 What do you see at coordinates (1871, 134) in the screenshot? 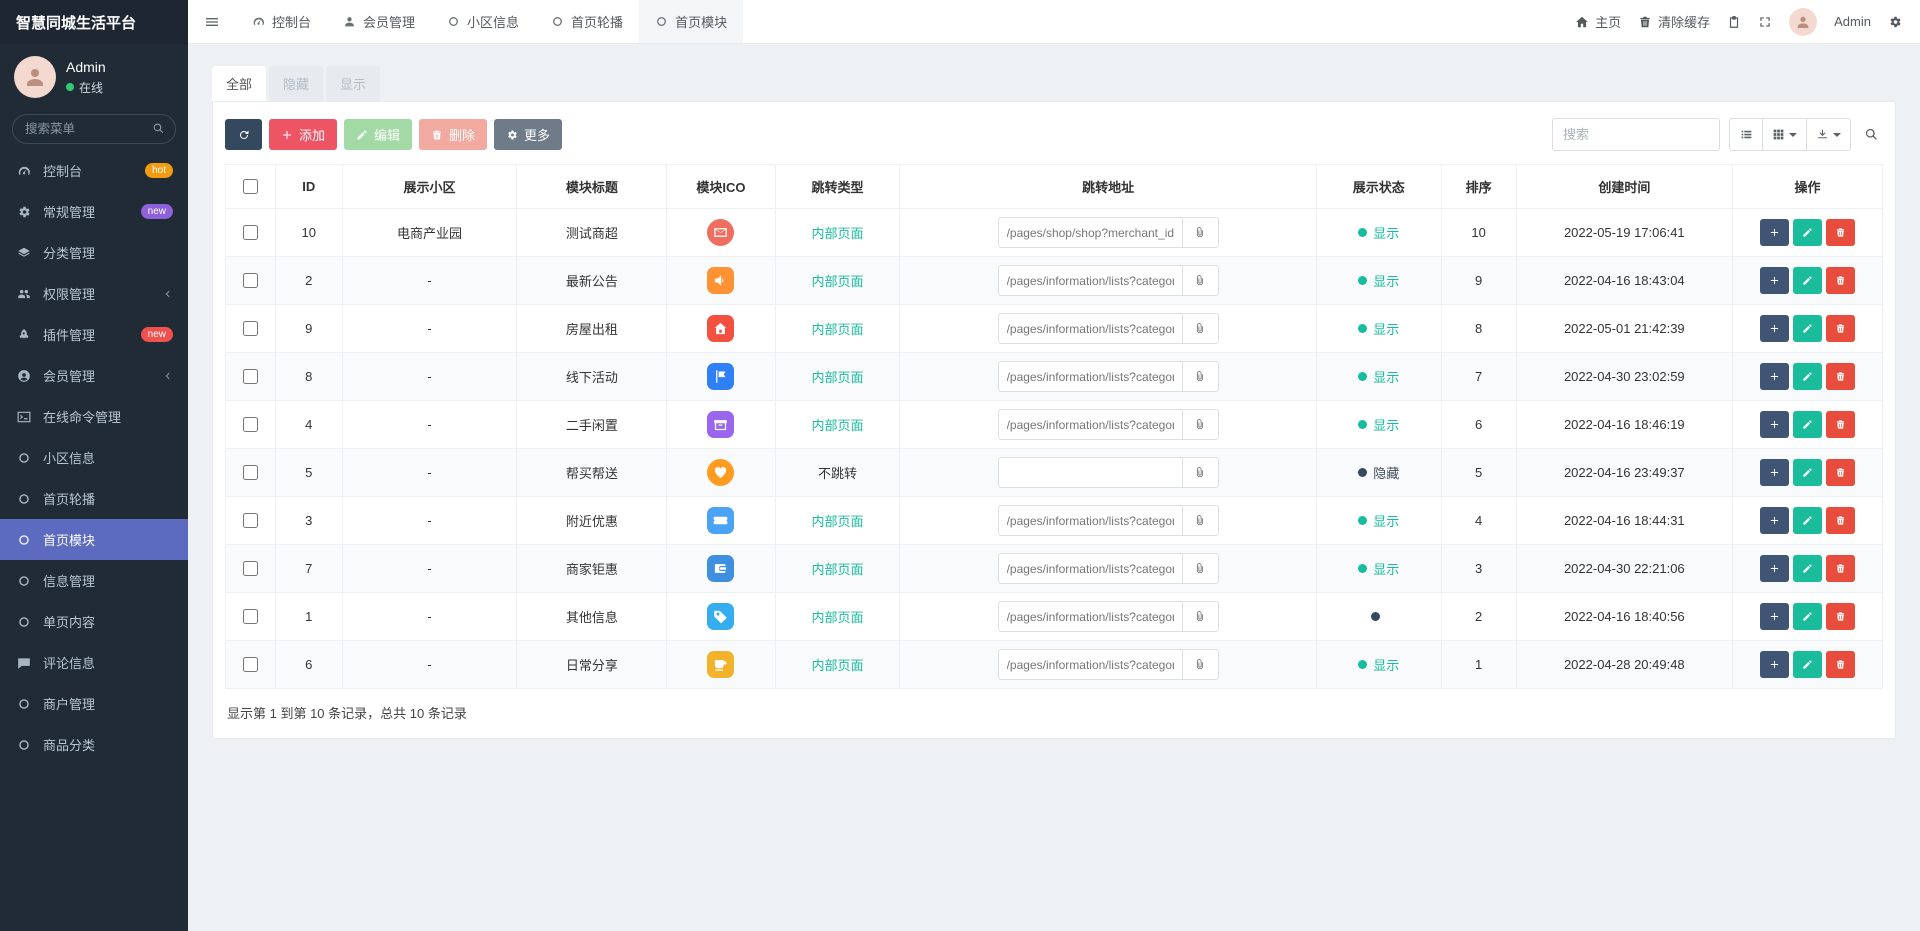
I see `search-button` at bounding box center [1871, 134].